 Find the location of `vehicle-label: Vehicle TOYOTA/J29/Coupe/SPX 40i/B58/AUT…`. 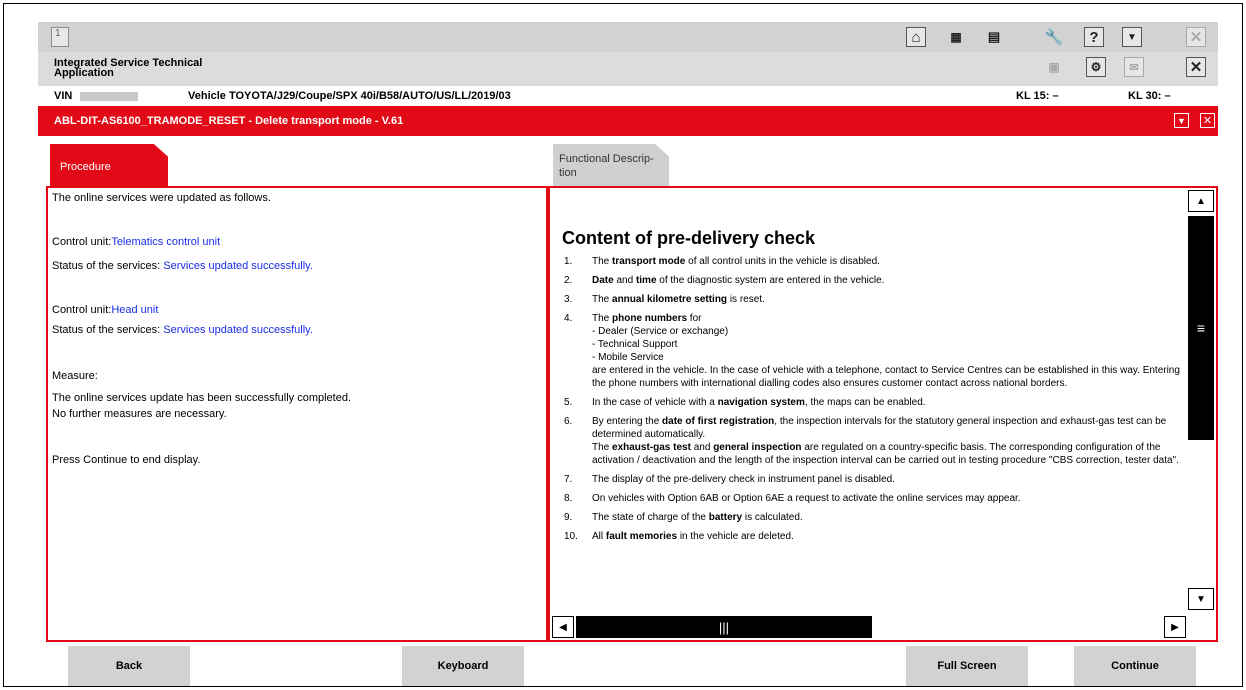

vehicle-label: Vehicle TOYOTA/J29/Coupe/SPX 40i/B58/AUT… is located at coordinates (349, 96).